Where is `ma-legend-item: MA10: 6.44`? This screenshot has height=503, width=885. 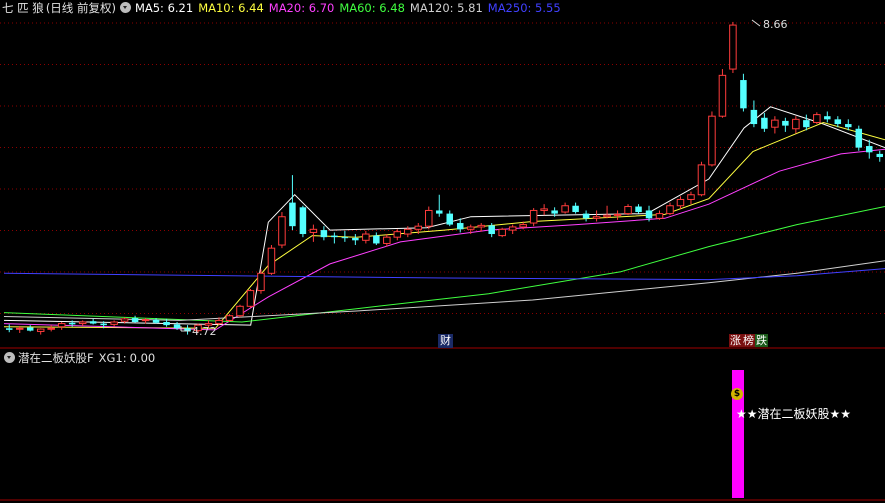 ma-legend-item: MA10: 6.44 is located at coordinates (231, 8).